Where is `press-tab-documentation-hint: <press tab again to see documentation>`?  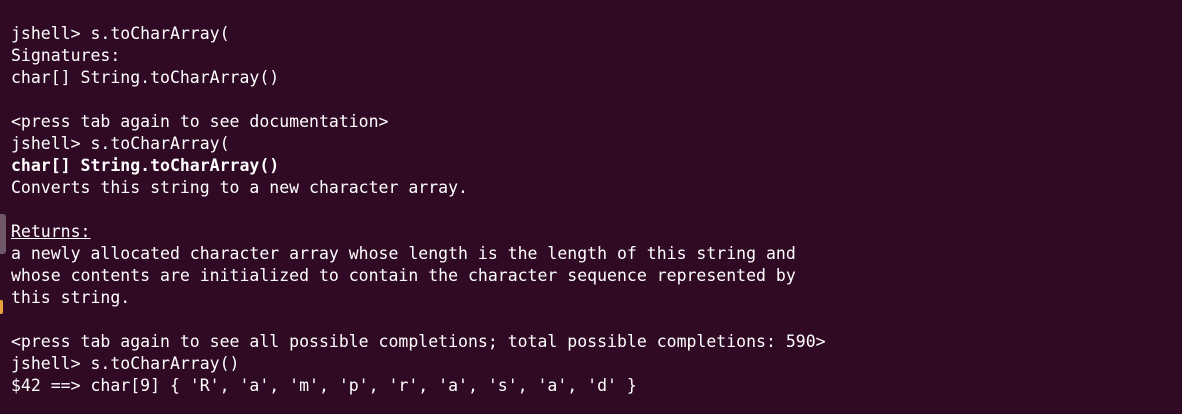 press-tab-documentation-hint: <press tab again to see documentation> is located at coordinates (200, 121).